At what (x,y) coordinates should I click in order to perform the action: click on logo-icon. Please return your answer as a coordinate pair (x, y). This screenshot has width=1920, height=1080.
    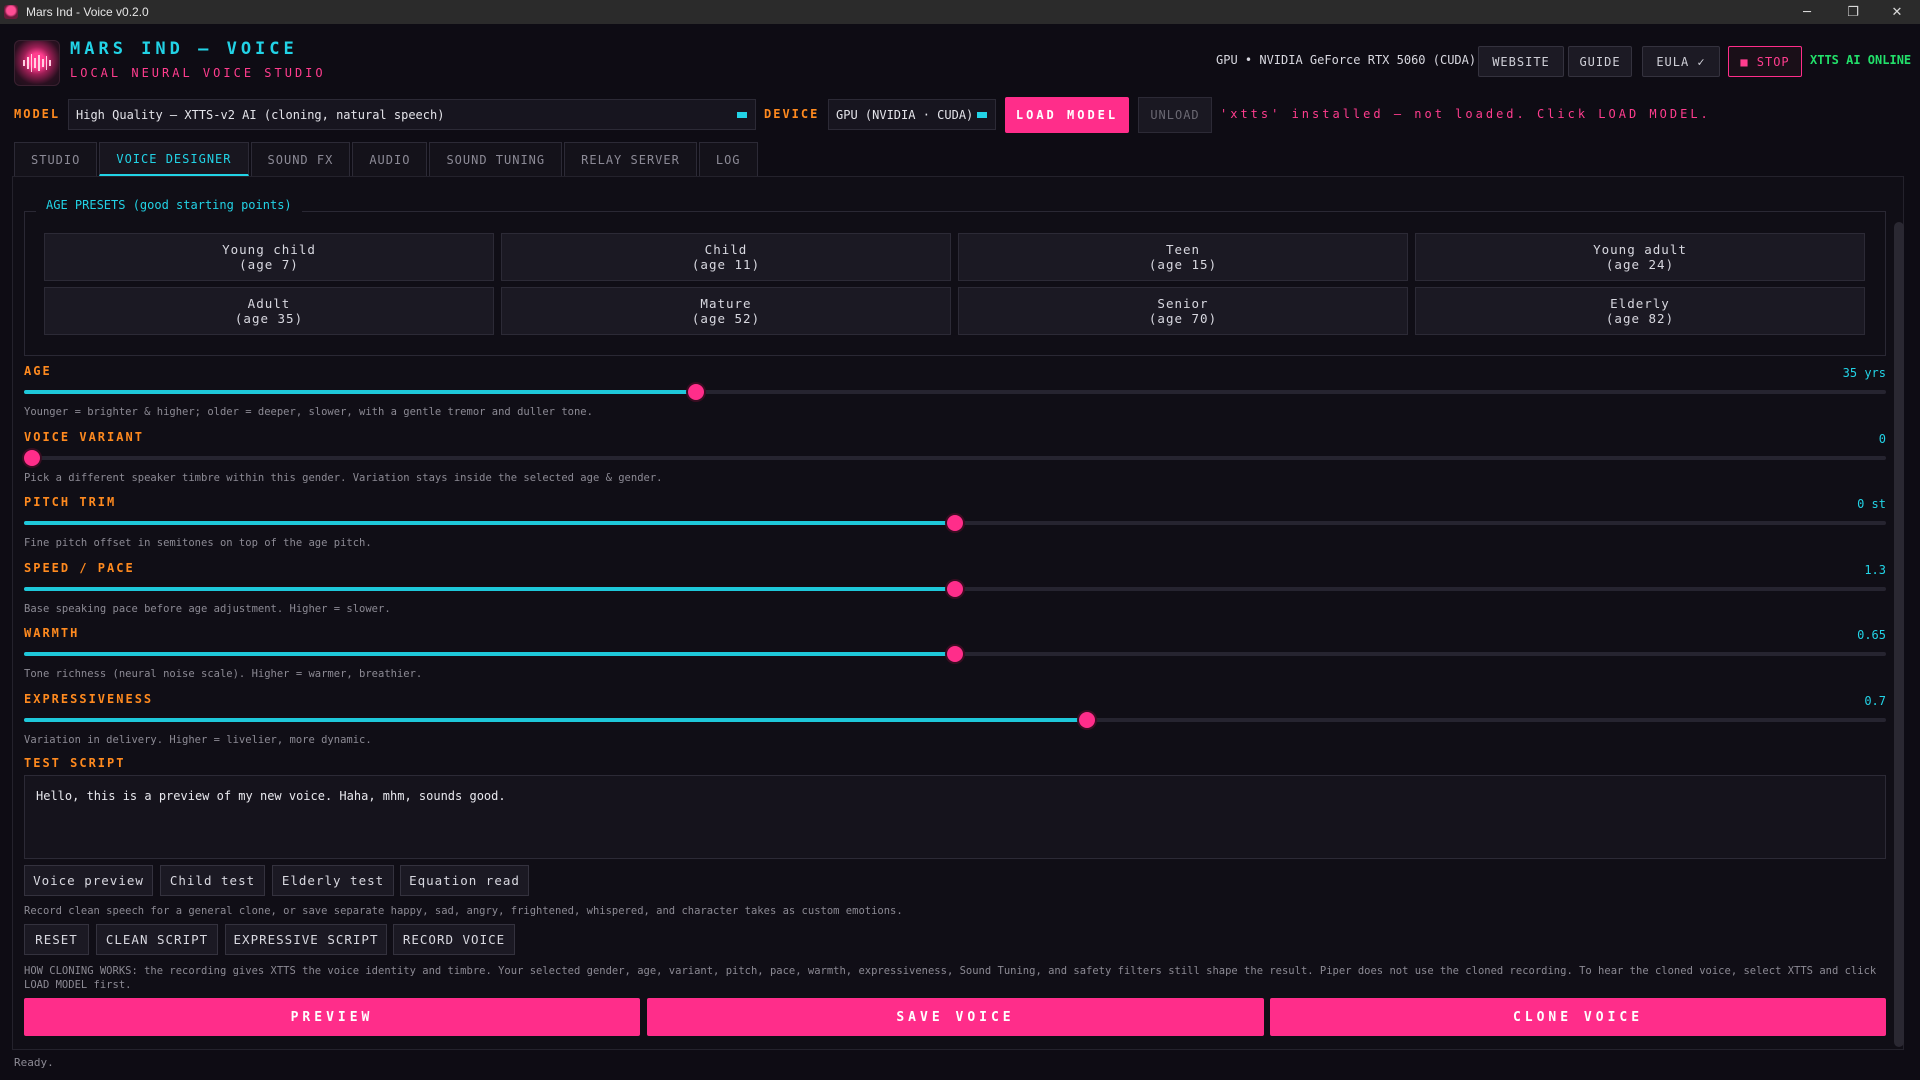
    Looking at the image, I should click on (37, 63).